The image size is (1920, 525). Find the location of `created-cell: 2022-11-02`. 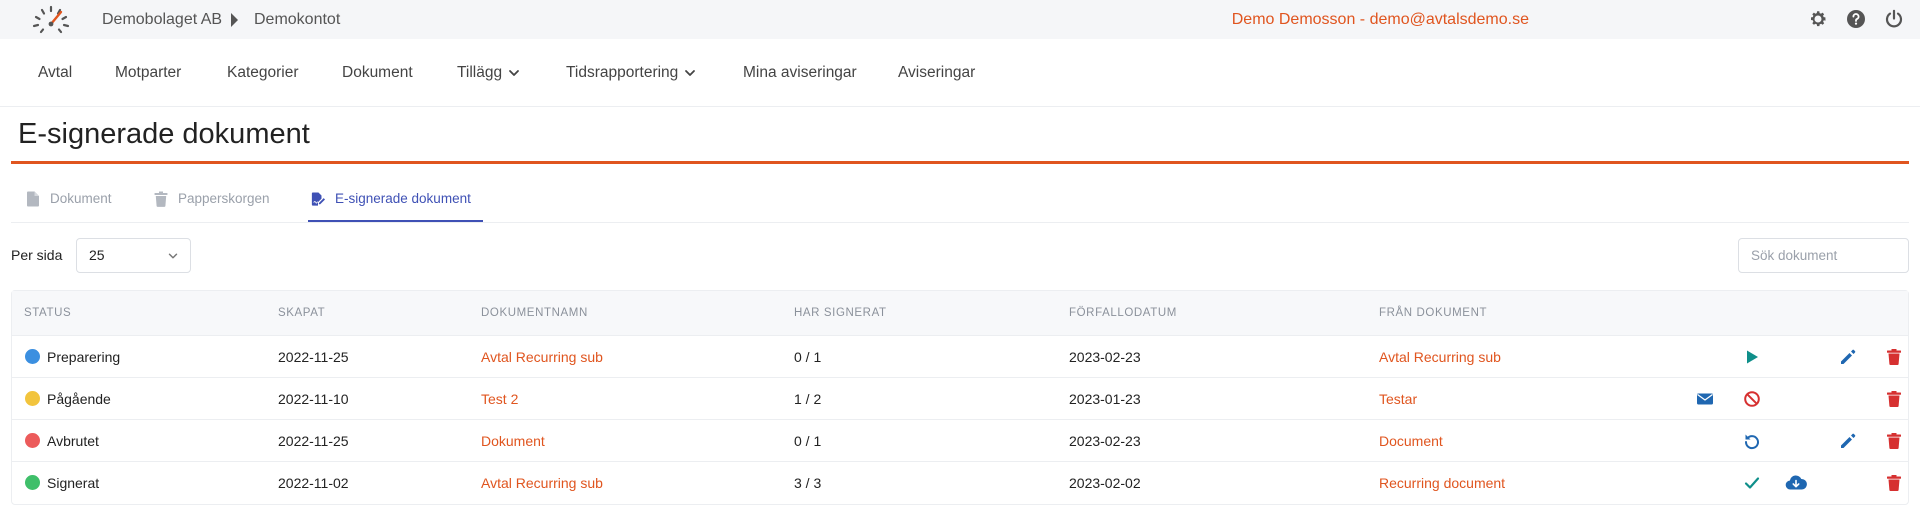

created-cell: 2022-11-02 is located at coordinates (313, 483).